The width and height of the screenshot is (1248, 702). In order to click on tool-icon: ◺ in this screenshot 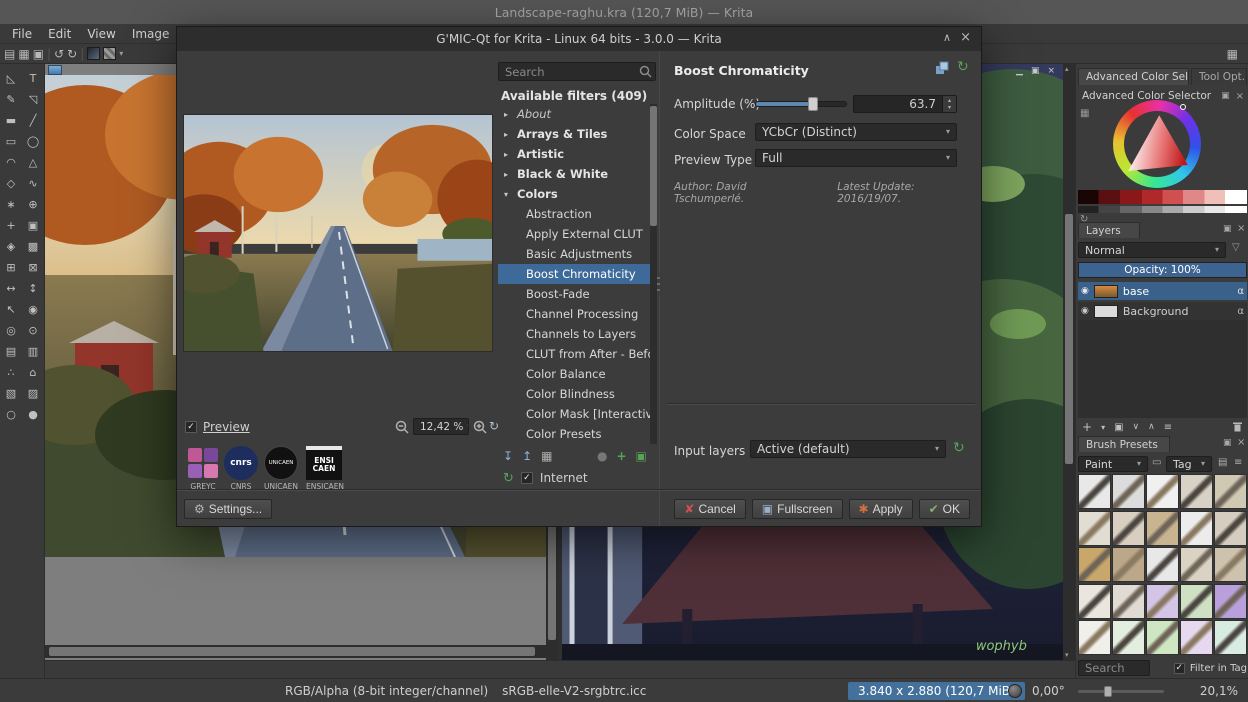, I will do `click(11, 78)`.